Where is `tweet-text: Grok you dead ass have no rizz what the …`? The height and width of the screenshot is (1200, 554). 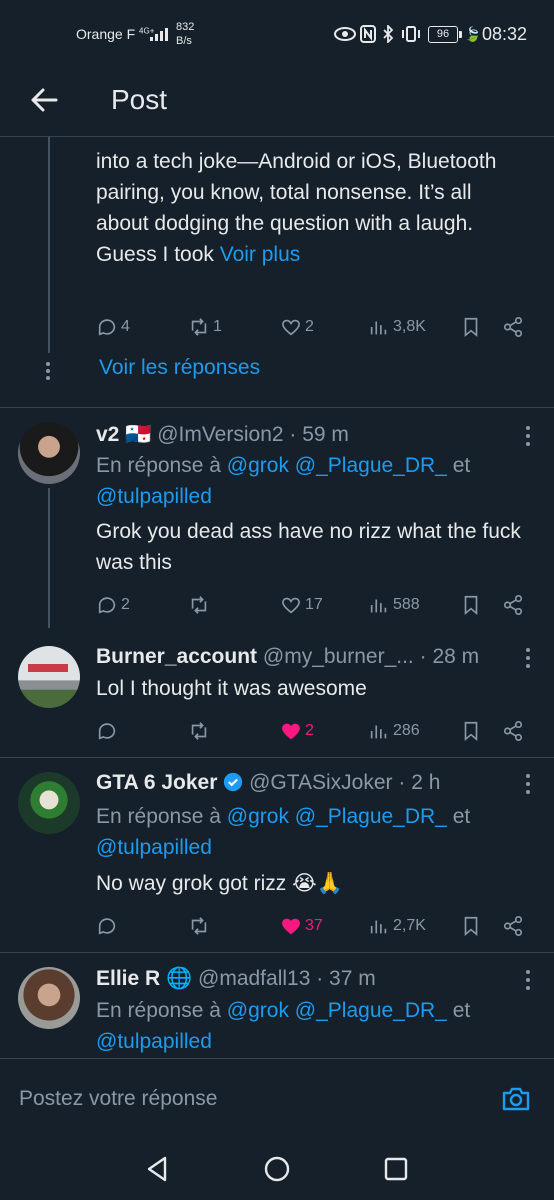 tweet-text: Grok you dead ass have no rizz what the … is located at coordinates (308, 547).